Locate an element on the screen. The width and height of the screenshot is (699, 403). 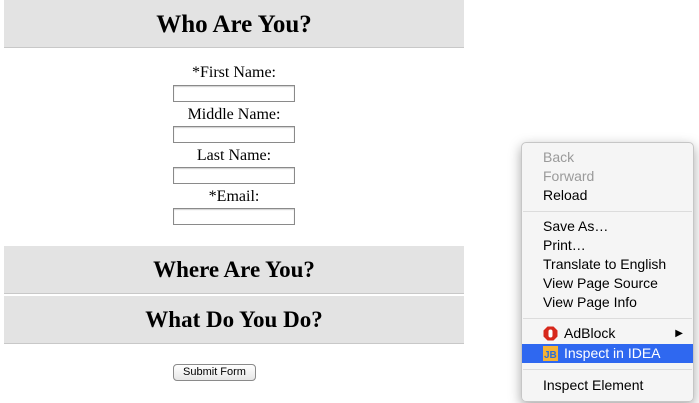
menu-item-view-source: View Page Source is located at coordinates (607, 283).